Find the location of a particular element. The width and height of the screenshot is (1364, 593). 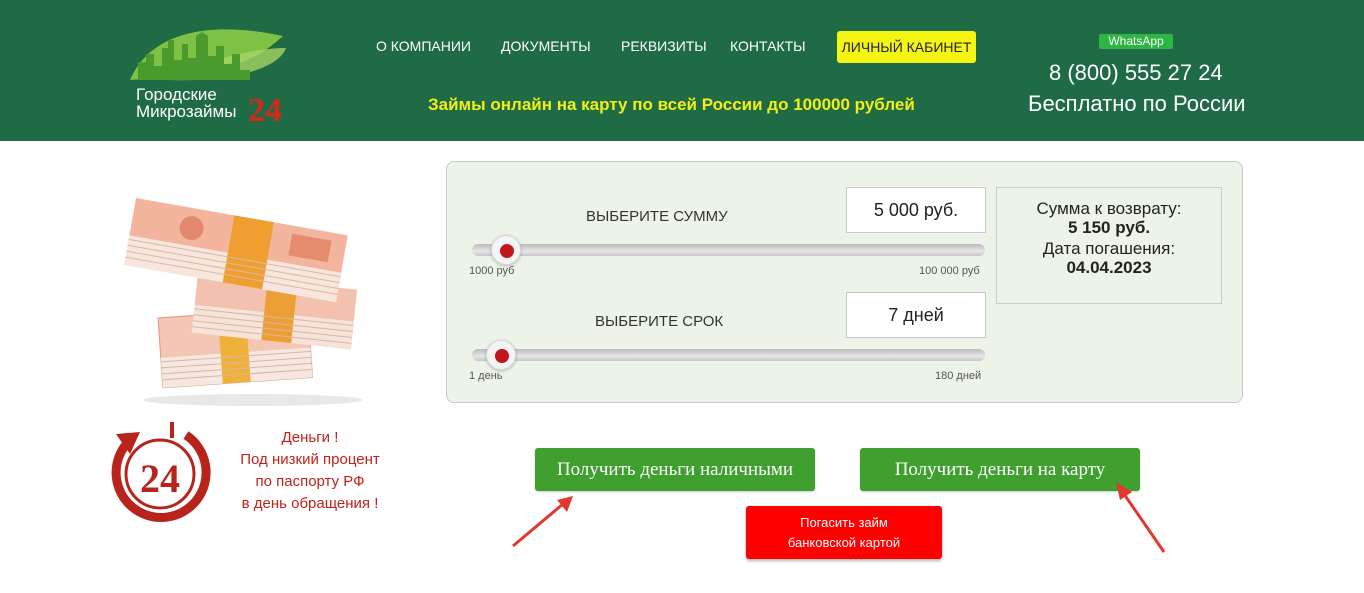

nav-item-company: О КОМПАНИИ is located at coordinates (423, 46).